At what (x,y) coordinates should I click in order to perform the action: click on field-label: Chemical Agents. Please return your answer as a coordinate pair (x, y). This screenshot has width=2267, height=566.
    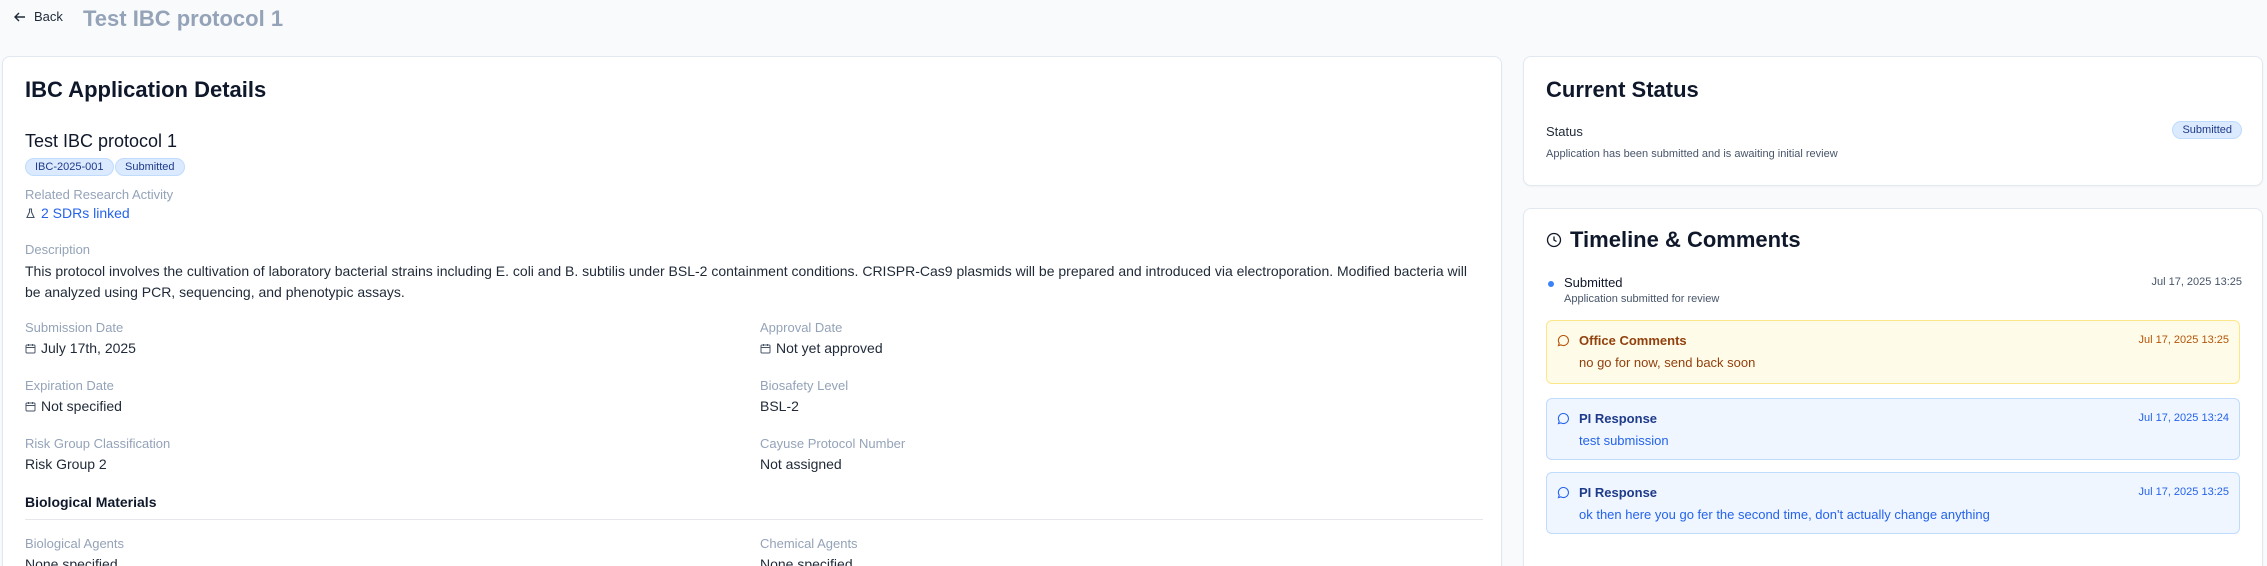
    Looking at the image, I should click on (809, 543).